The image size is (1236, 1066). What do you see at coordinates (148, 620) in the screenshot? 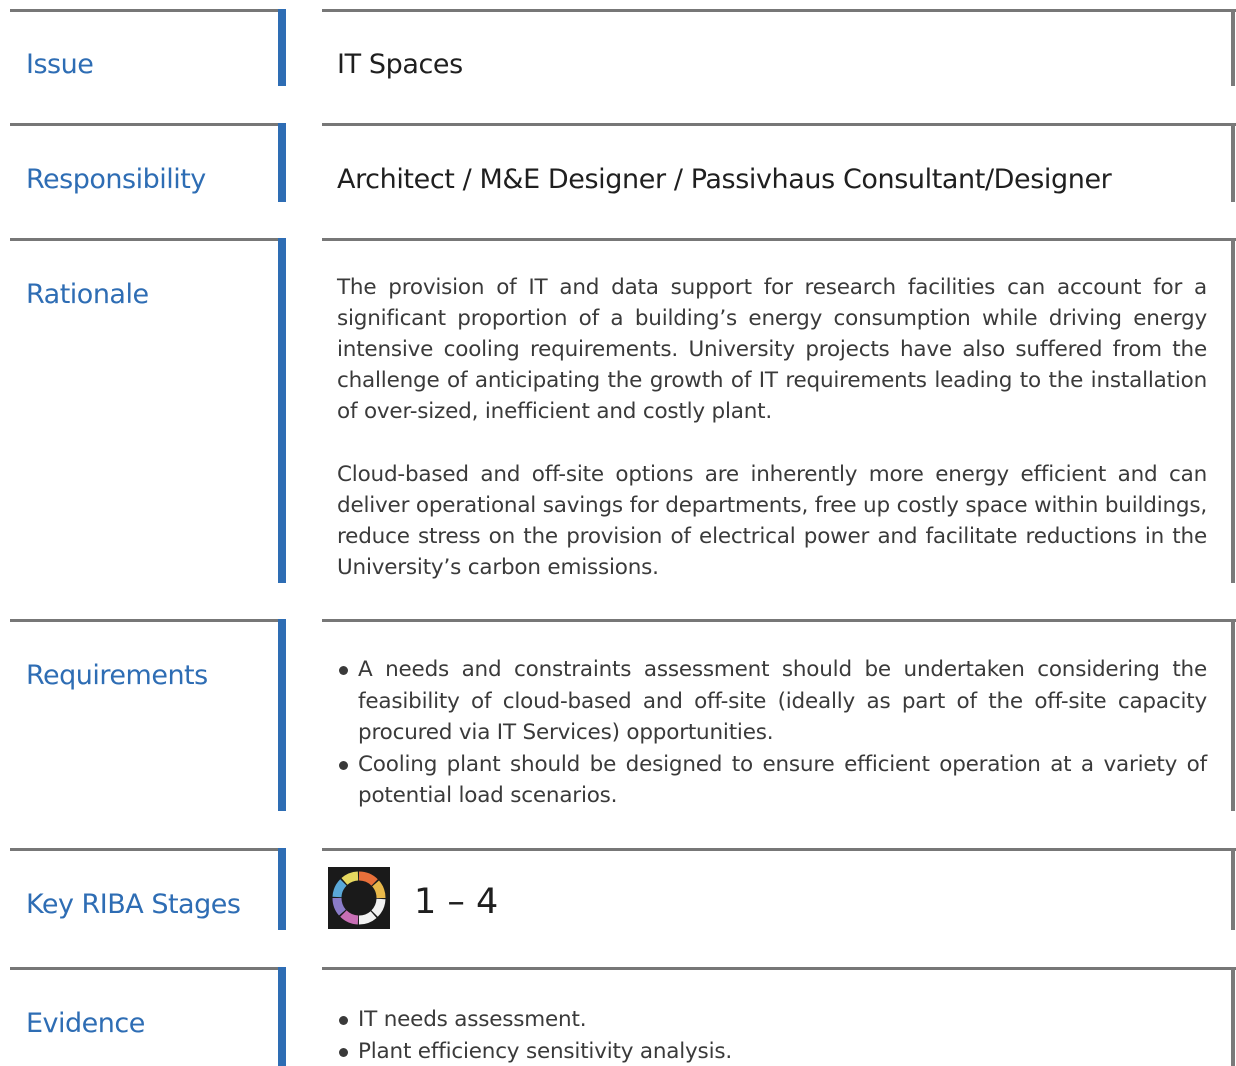
I see `requirements-divider-left` at bounding box center [148, 620].